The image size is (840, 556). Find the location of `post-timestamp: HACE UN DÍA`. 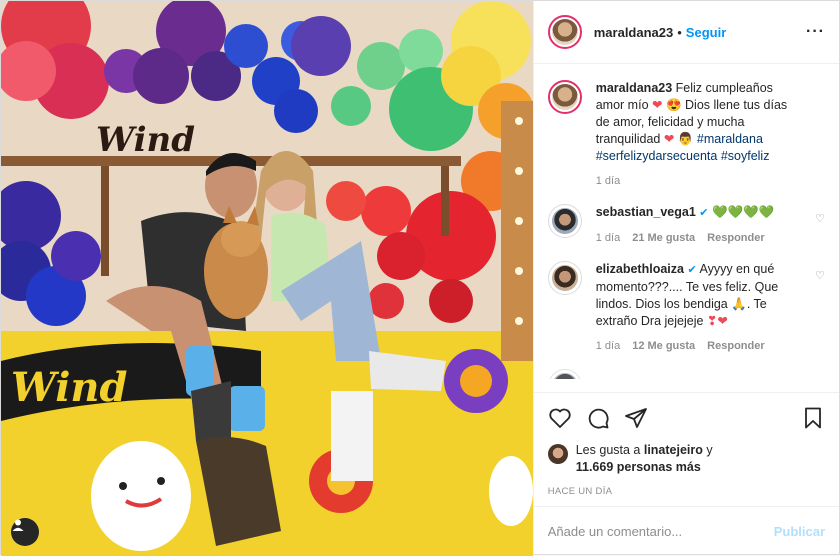

post-timestamp: HACE UN DÍA is located at coordinates (686, 494).